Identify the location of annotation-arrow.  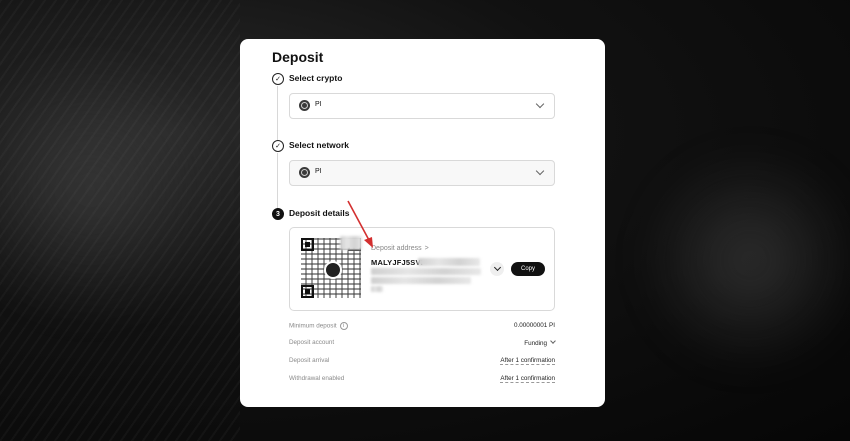
(360, 224).